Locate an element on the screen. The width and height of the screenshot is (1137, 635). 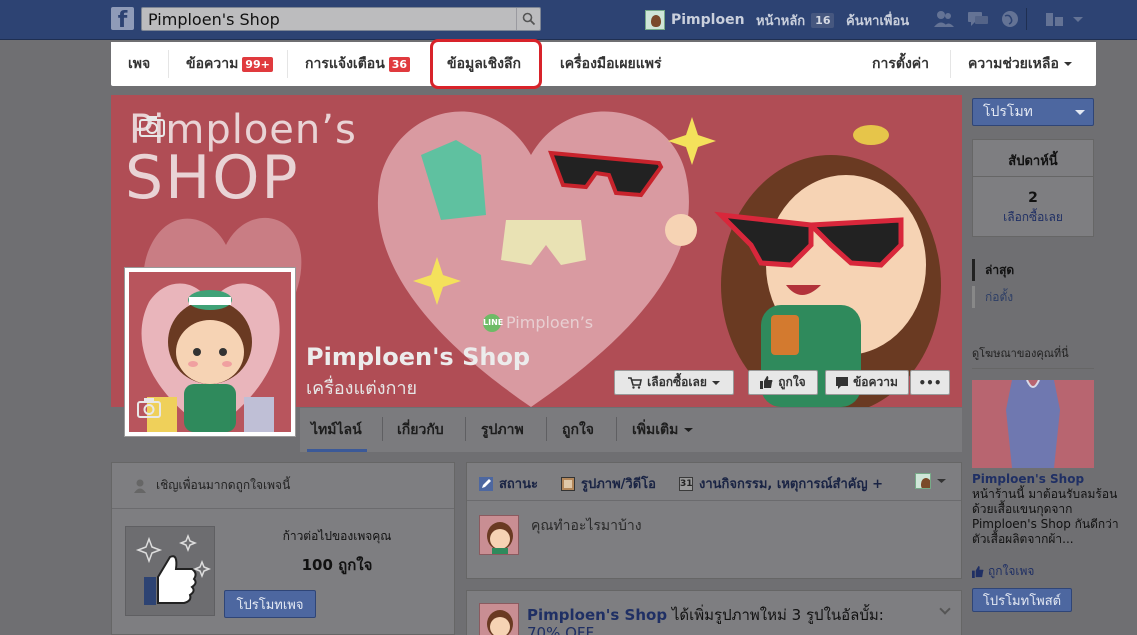
tab-about: เกี่ยวกับ is located at coordinates (420, 430).